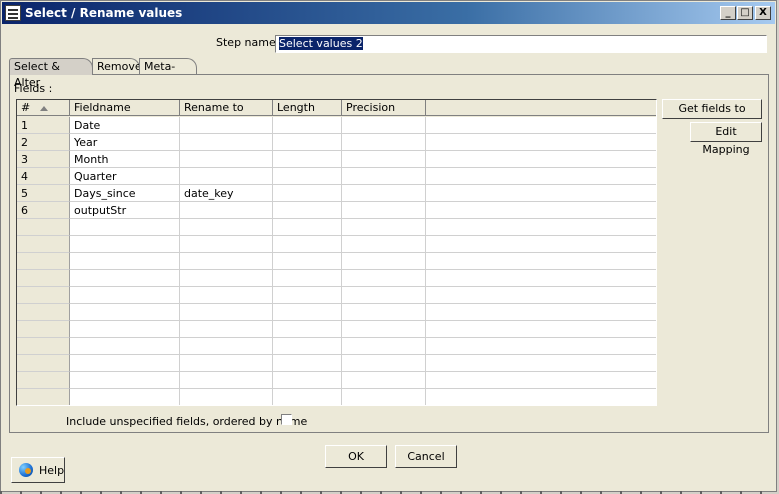  I want to click on cancel-button: Cancel, so click(426, 456).